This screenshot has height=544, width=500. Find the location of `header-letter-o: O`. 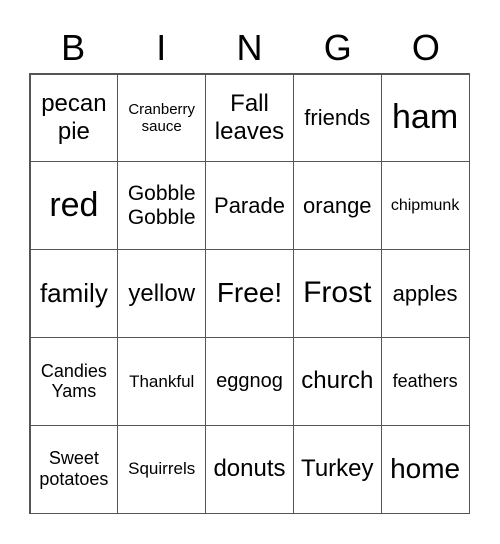

header-letter-o: O is located at coordinates (425, 47).